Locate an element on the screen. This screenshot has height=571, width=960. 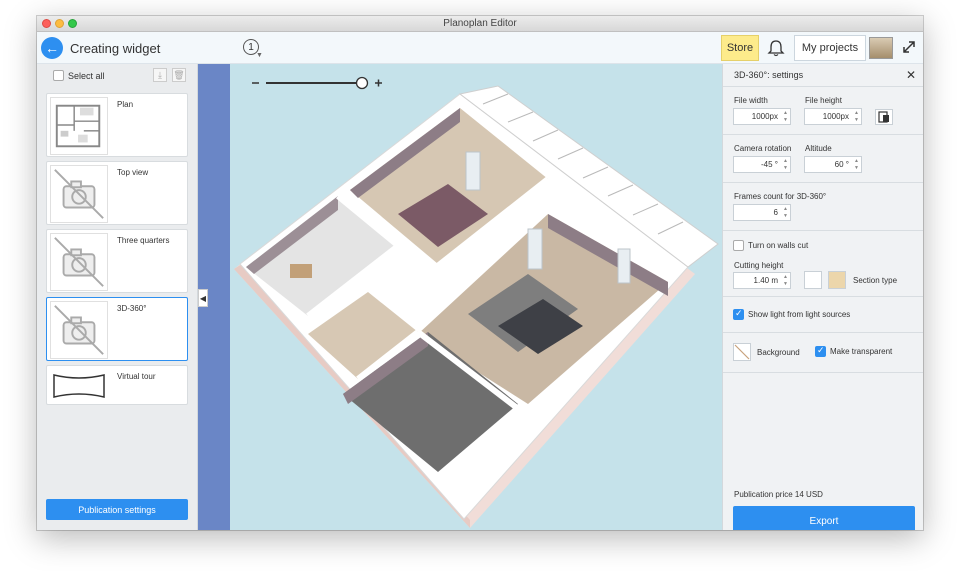
cutting-height-input: 1.40 m ▲ ▼ is located at coordinates (762, 280).